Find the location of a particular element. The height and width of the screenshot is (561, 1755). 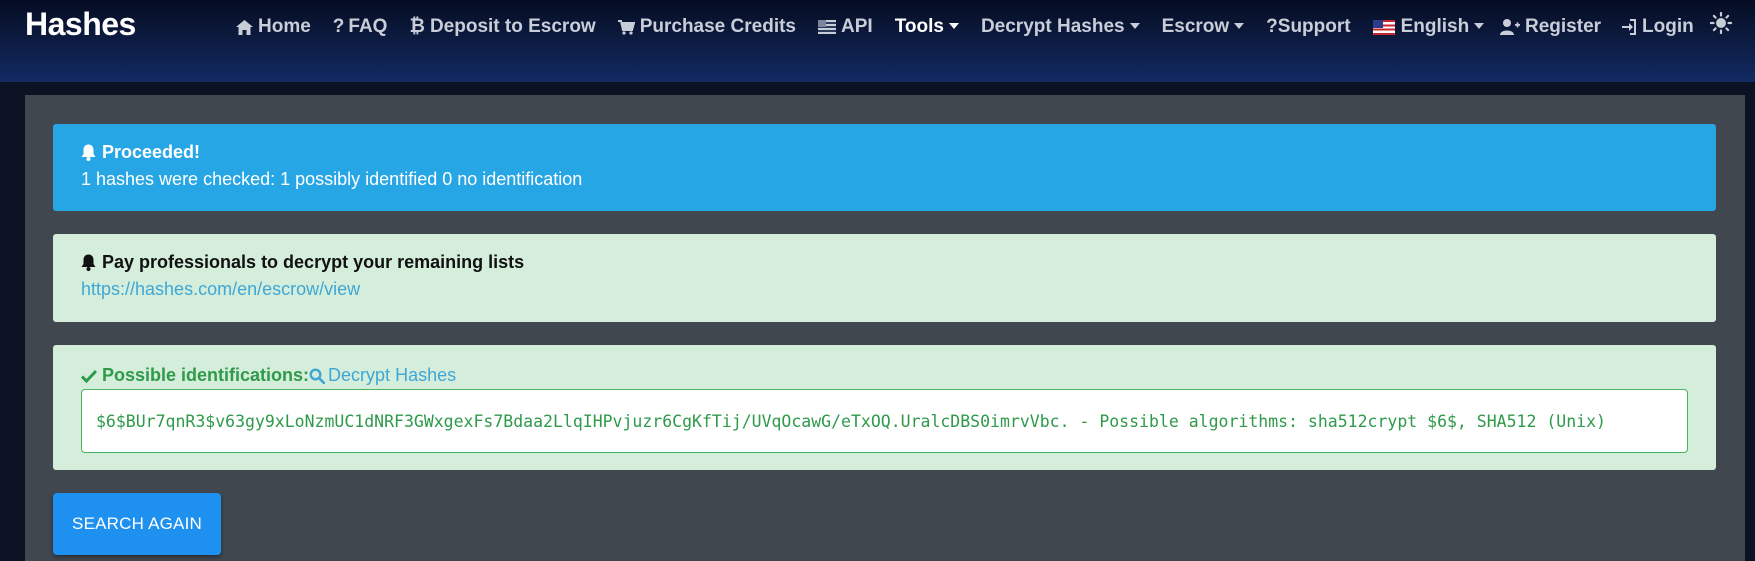

user-plus-icon is located at coordinates (1510, 27).